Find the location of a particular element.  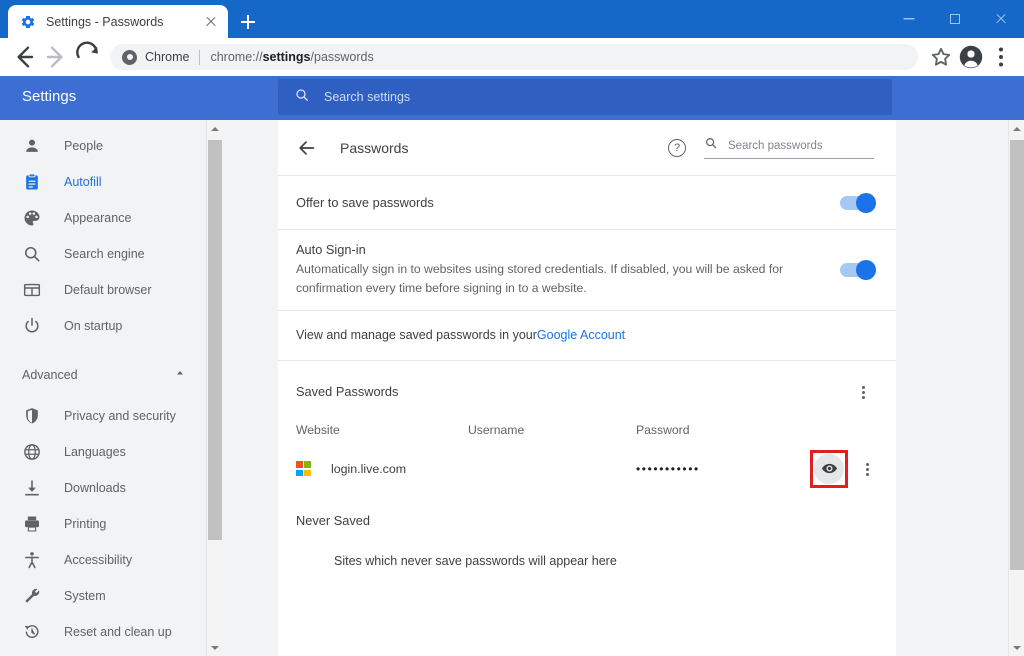

sidebar-item-downloads: Downloads is located at coordinates (103, 488).